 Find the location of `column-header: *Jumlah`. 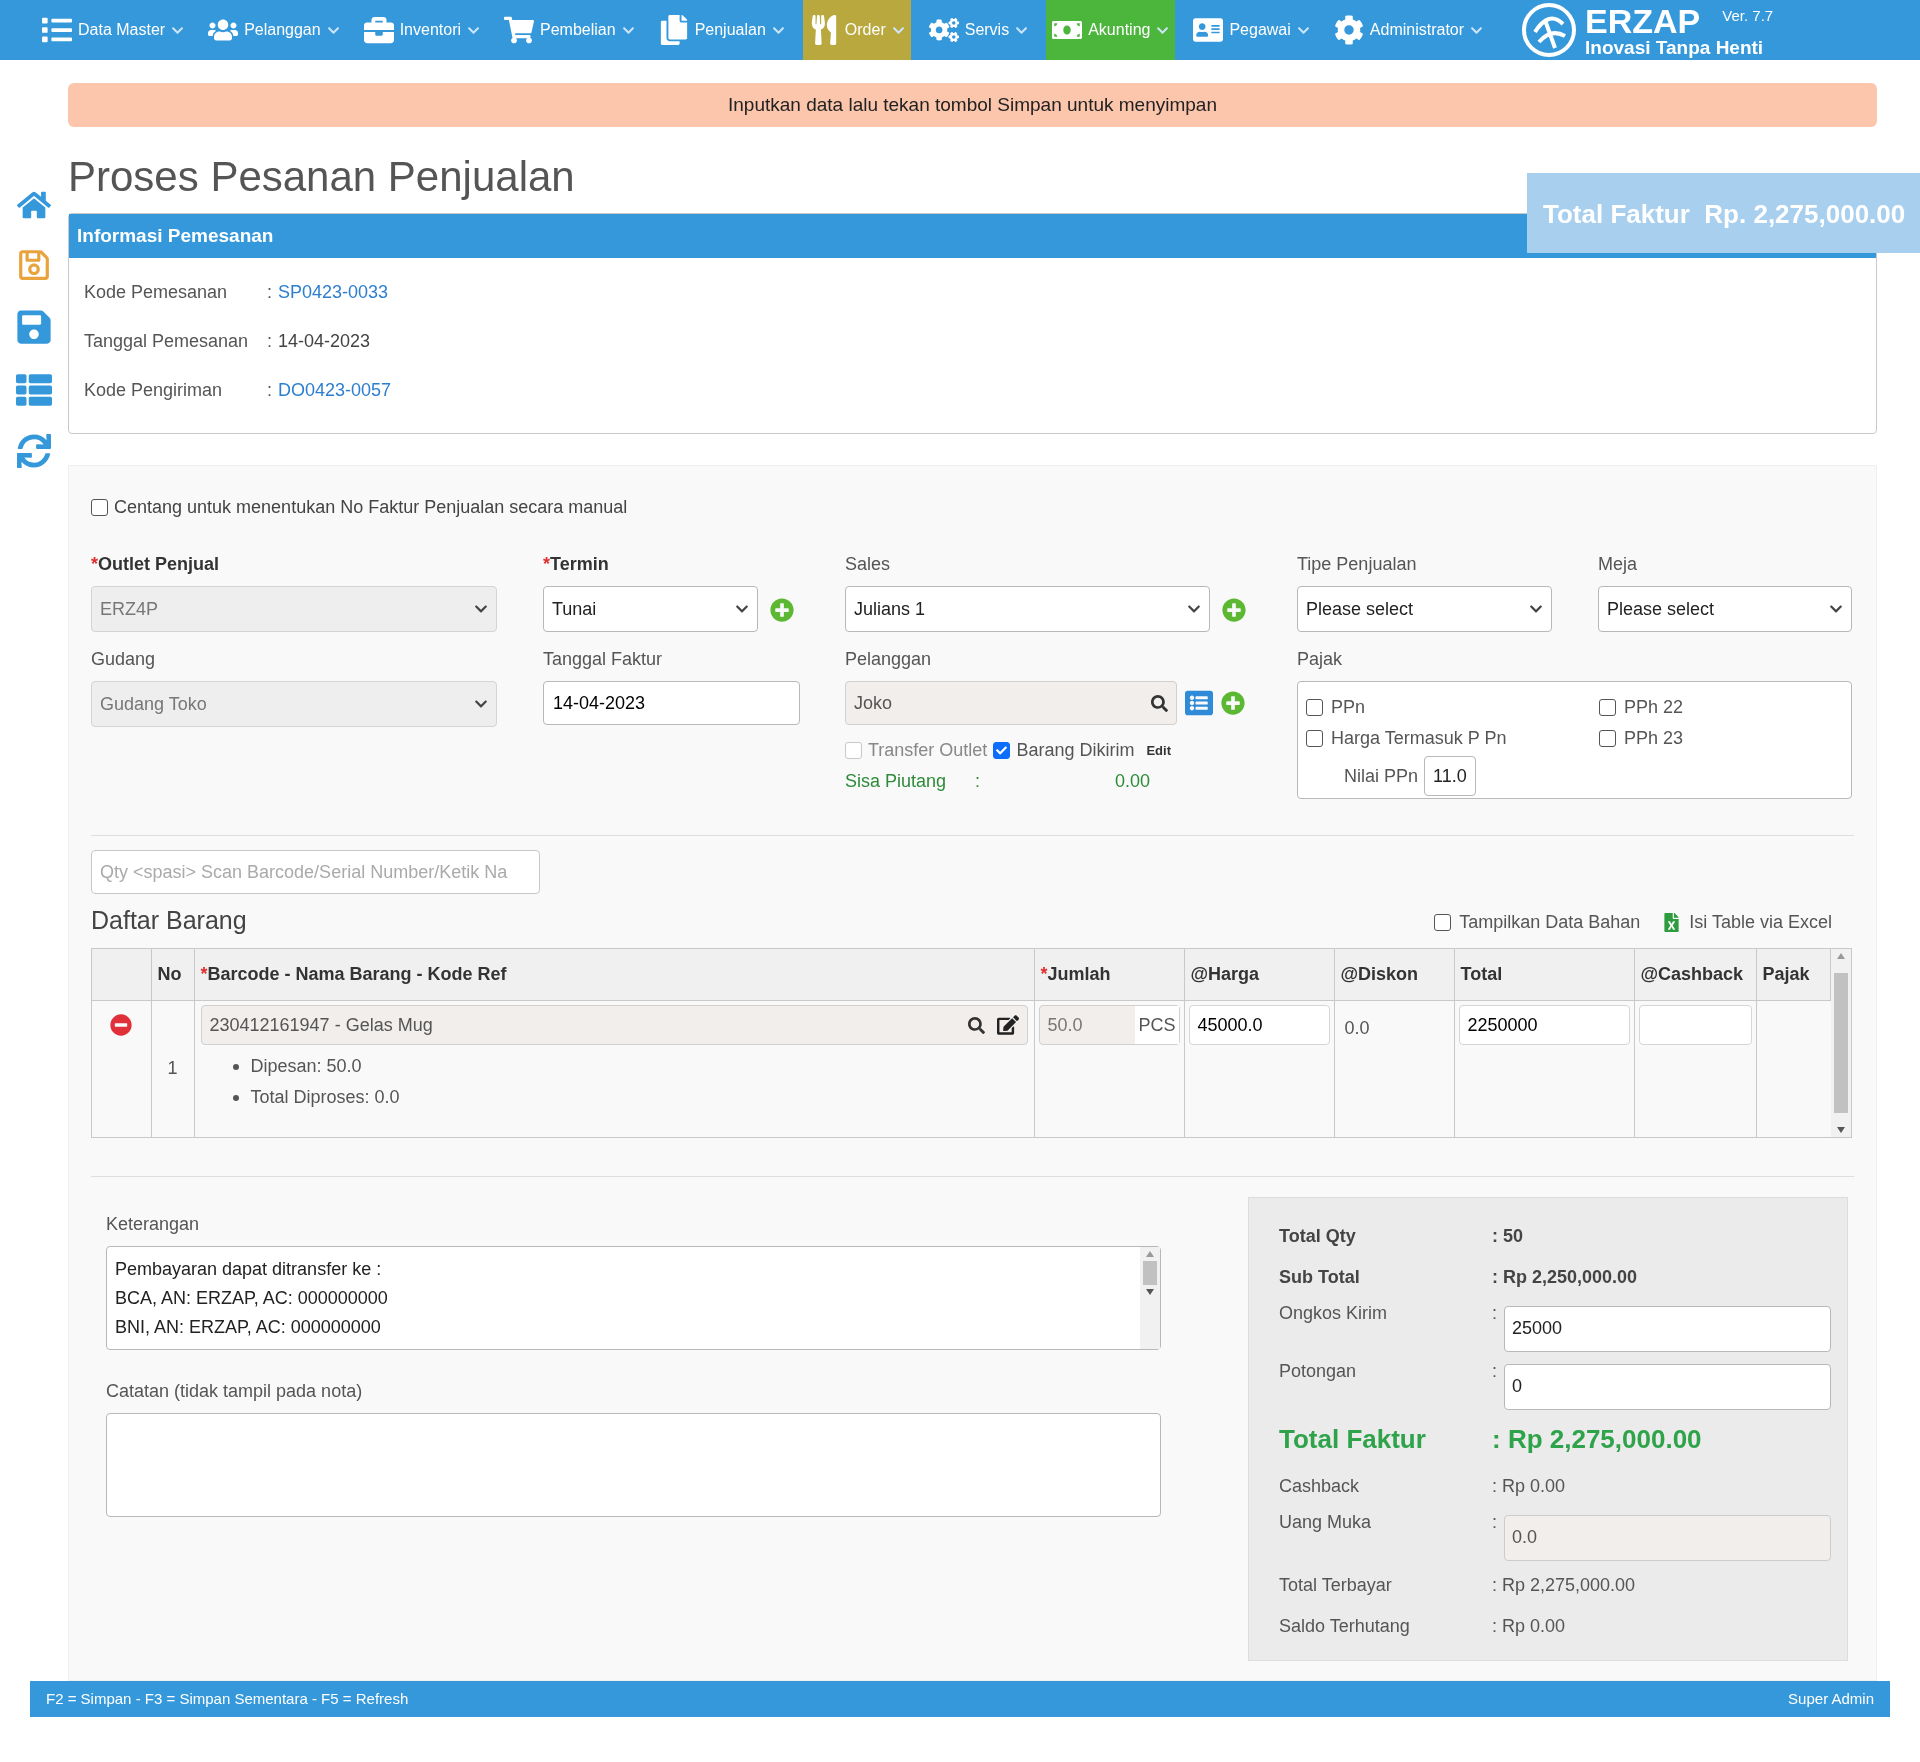

column-header: *Jumlah is located at coordinates (1109, 974).